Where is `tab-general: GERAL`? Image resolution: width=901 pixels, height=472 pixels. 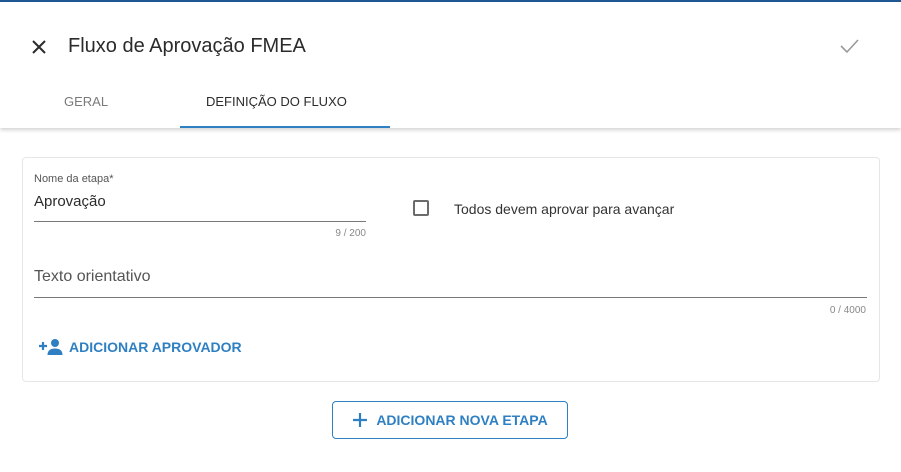 tab-general: GERAL is located at coordinates (86, 101).